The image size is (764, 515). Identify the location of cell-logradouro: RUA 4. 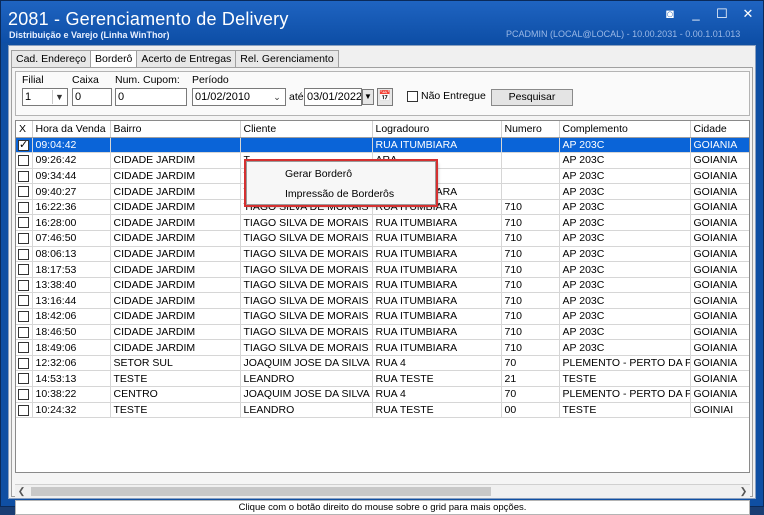
(437, 394).